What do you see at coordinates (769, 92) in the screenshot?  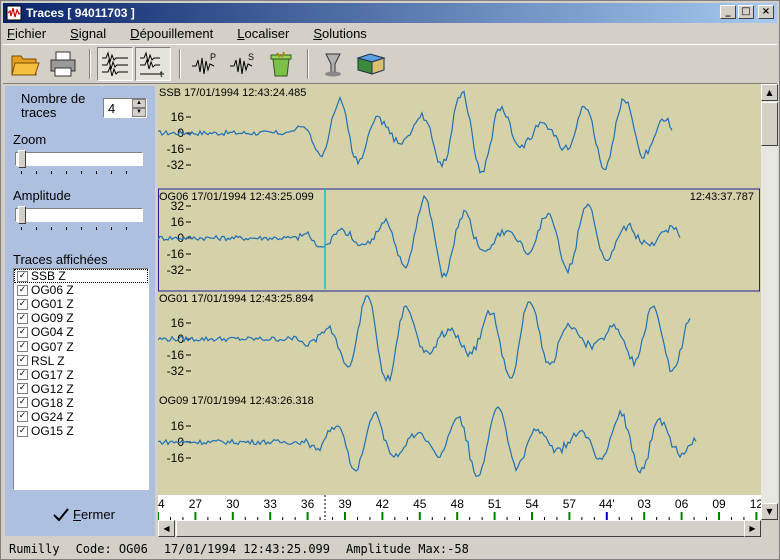 I see `scroll-up-icon: ▲` at bounding box center [769, 92].